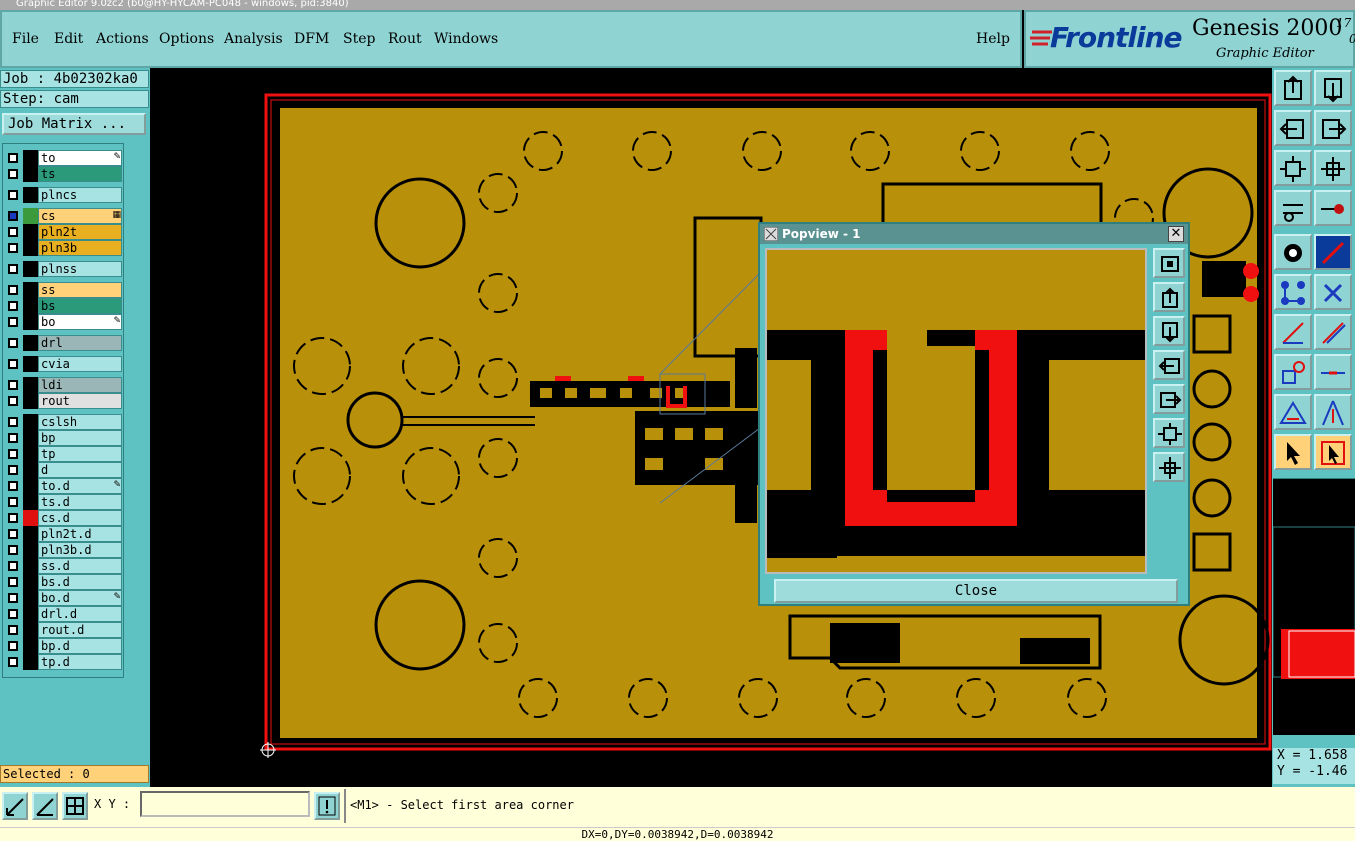 This screenshot has height=841, width=1355. What do you see at coordinates (1333, 252) in the screenshot?
I see `line-tool-button` at bounding box center [1333, 252].